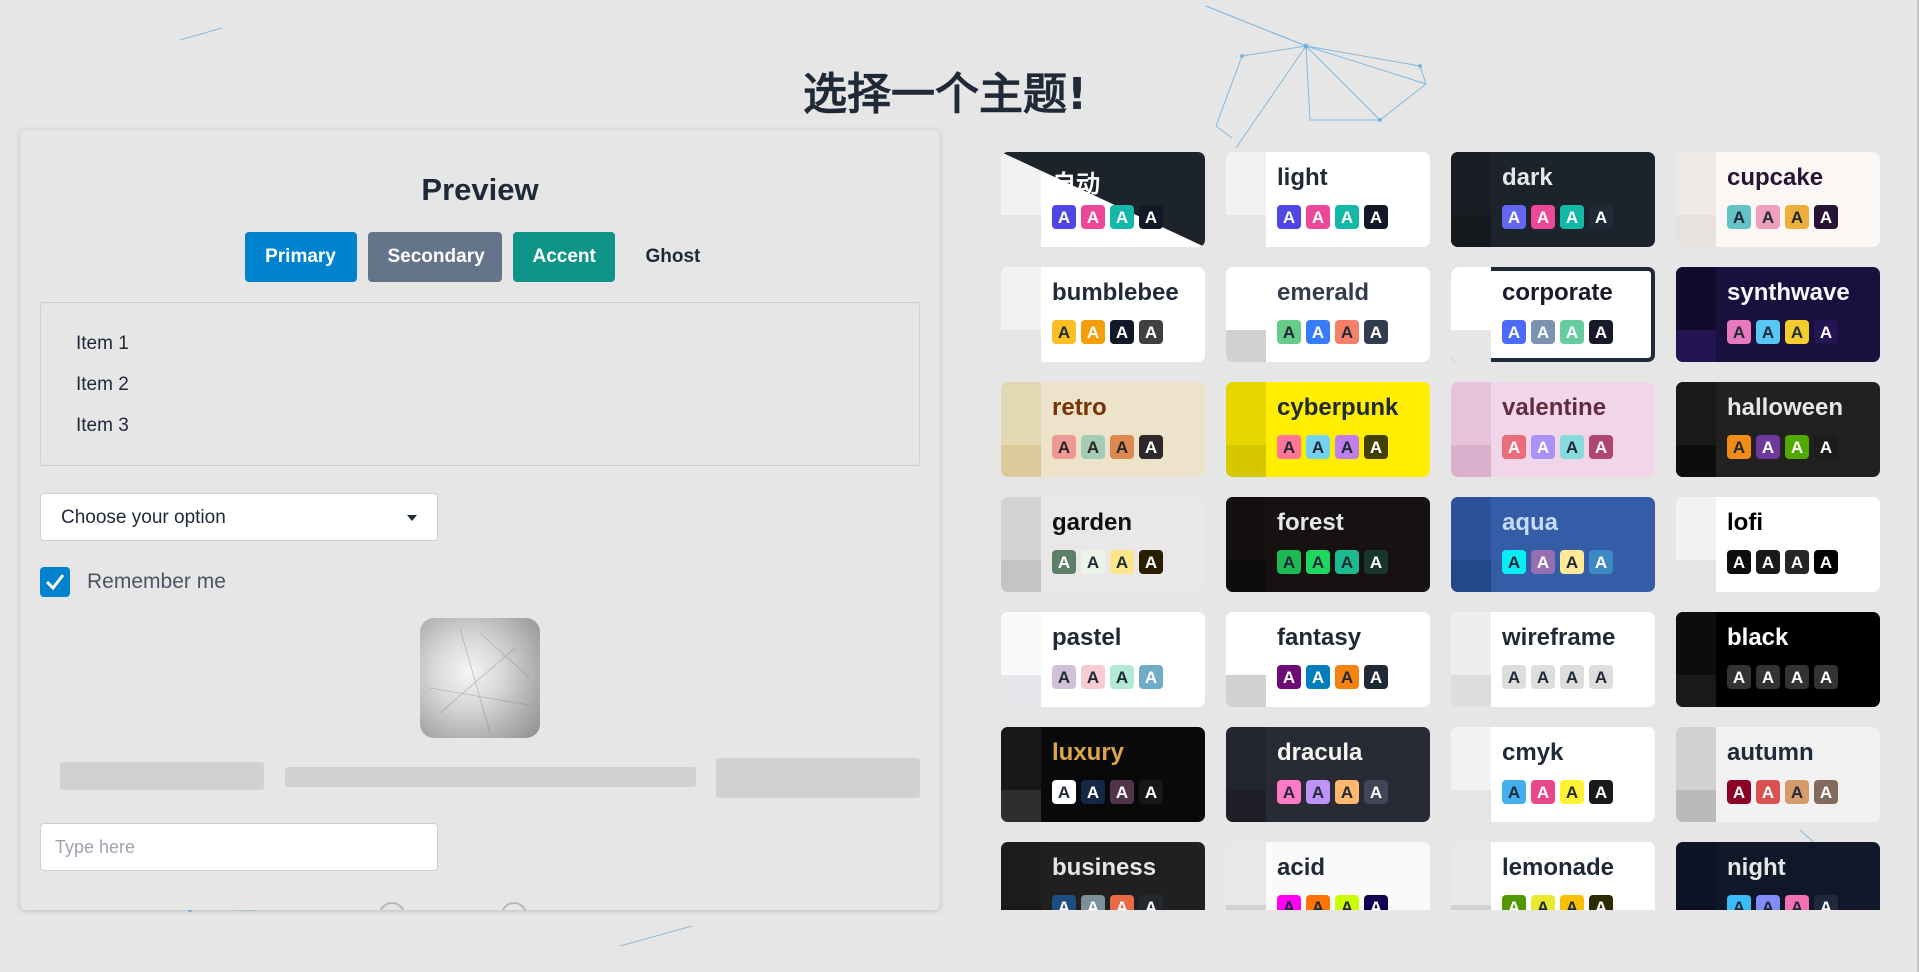  I want to click on theme-card-cyberpunk: cyberpunk A A A A, so click(1328, 429).